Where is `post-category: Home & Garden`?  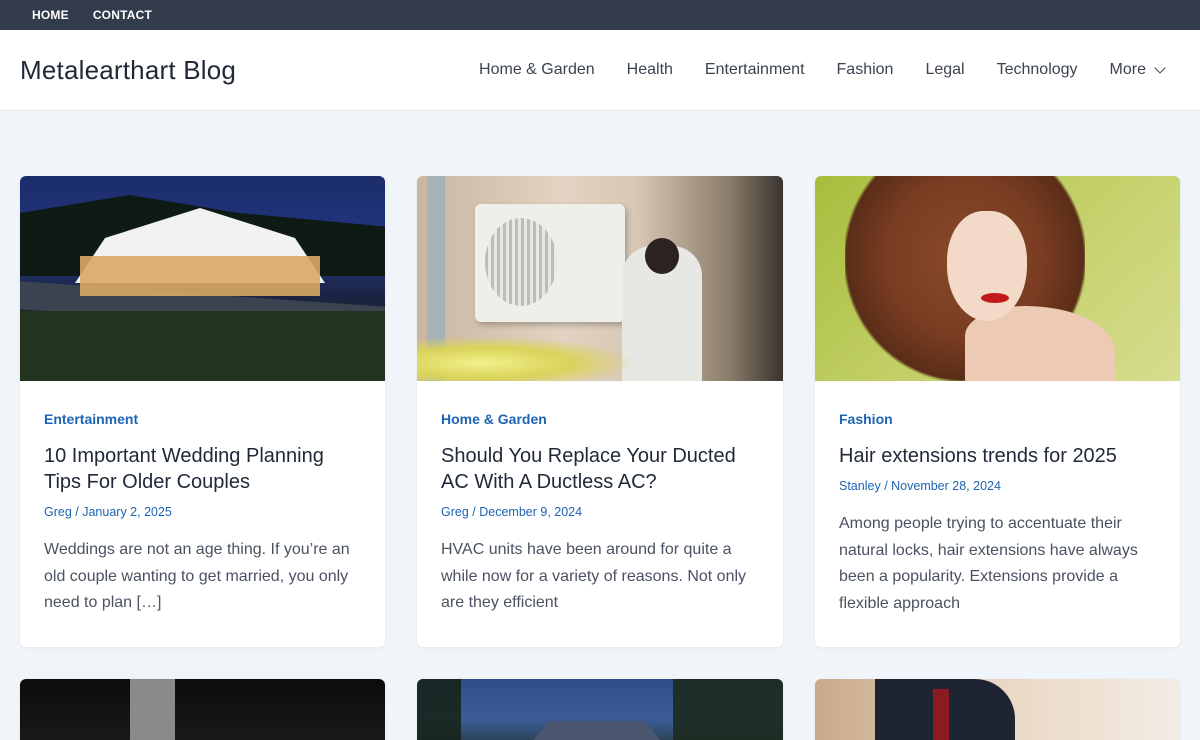
post-category: Home & Garden is located at coordinates (600, 419).